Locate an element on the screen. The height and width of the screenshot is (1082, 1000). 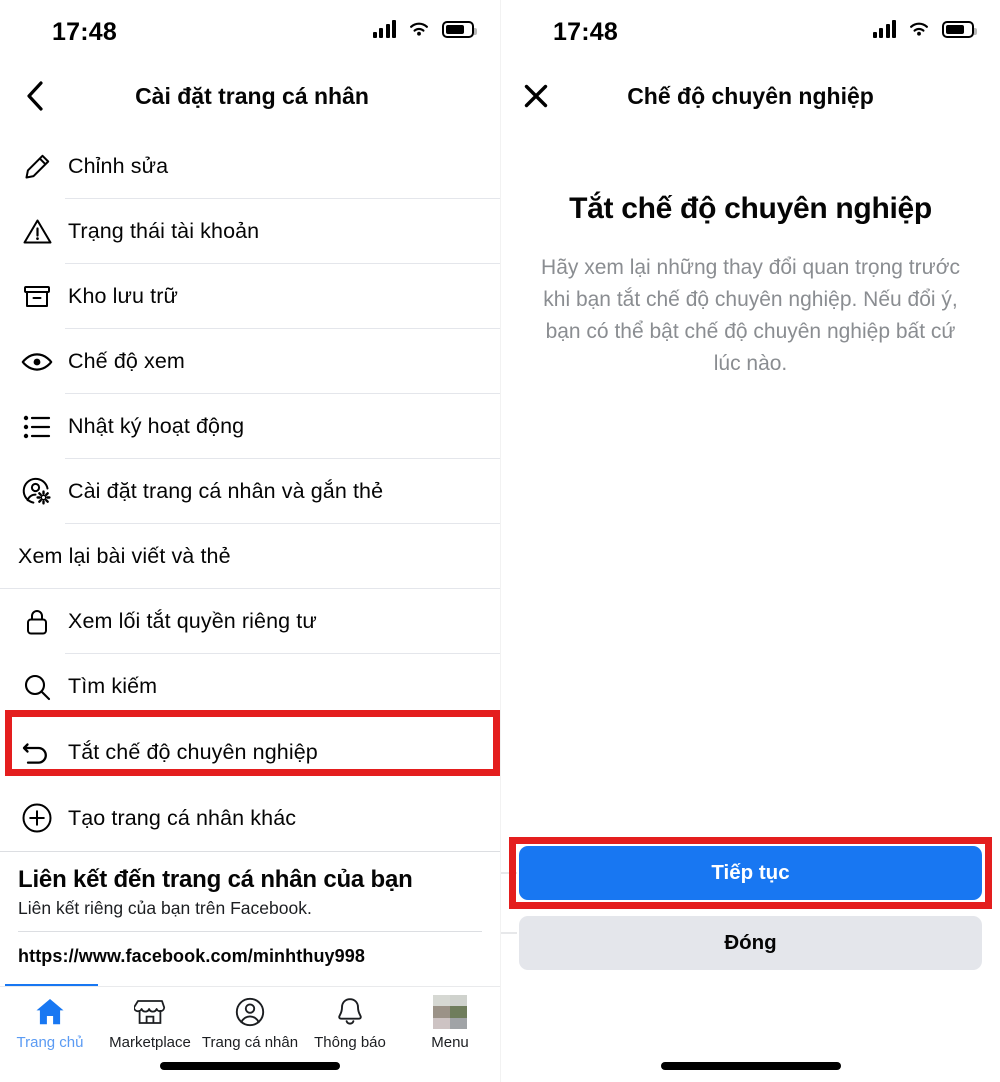
profile-gear-icon is located at coordinates (37, 492).